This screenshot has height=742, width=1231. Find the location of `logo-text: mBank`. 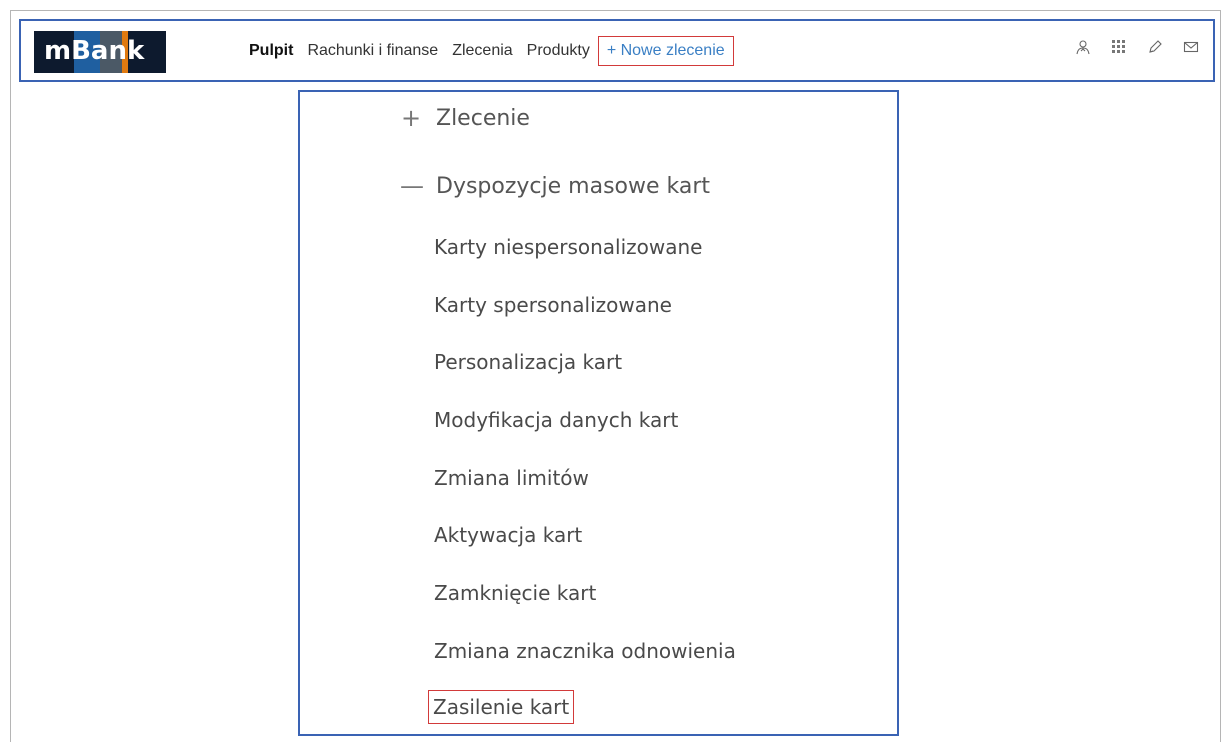

logo-text: mBank is located at coordinates (94, 51).